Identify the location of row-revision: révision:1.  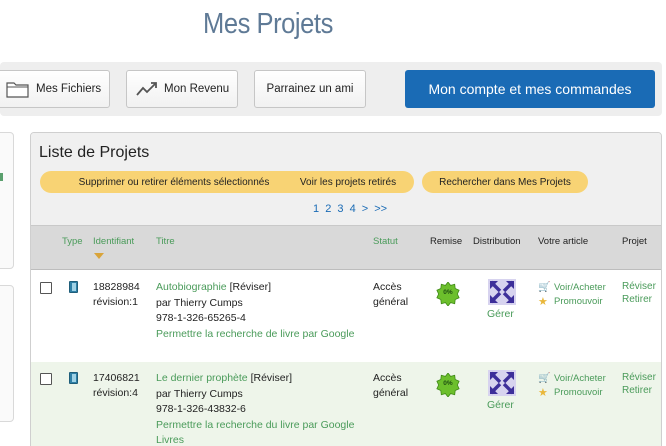
(115, 302).